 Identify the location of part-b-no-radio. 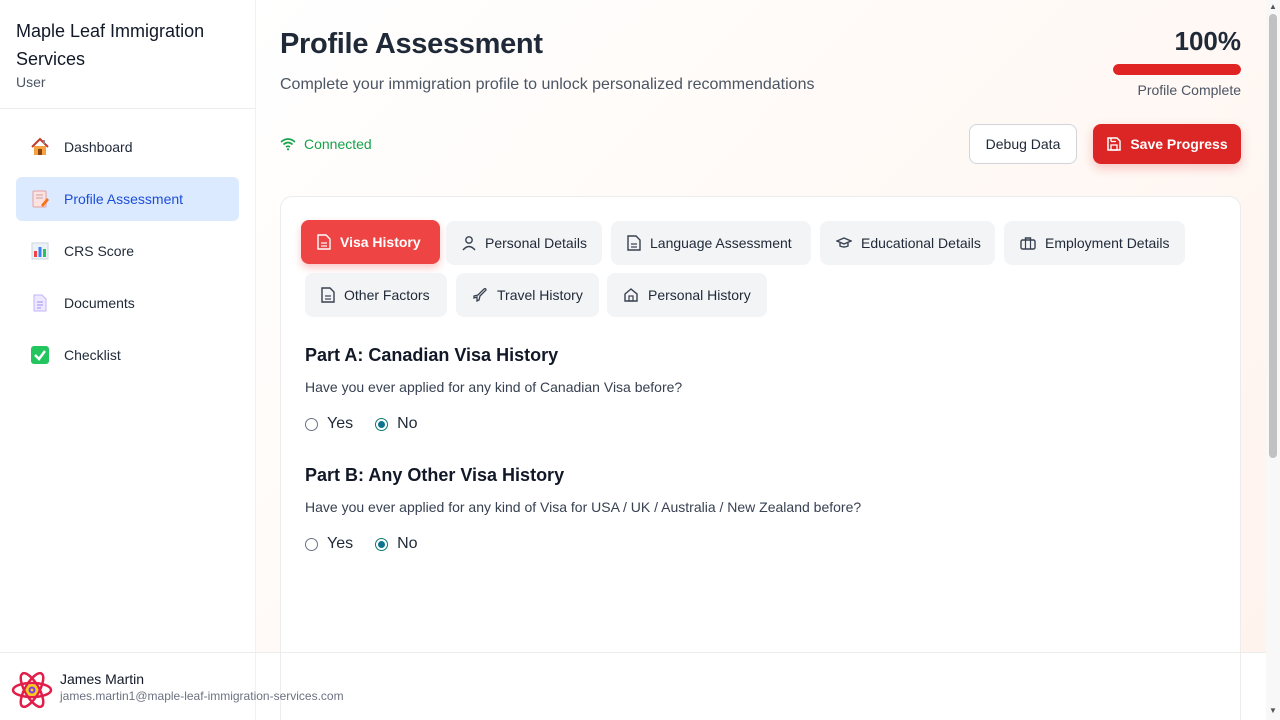
(382, 544).